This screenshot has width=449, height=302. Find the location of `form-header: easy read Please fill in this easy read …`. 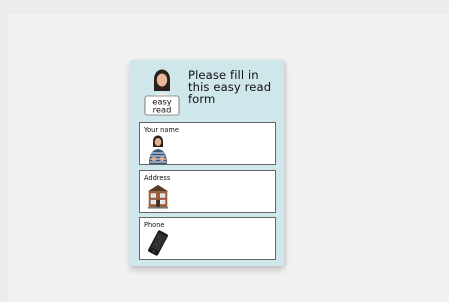

form-header: easy read Please fill in this easy read … is located at coordinates (208, 92).